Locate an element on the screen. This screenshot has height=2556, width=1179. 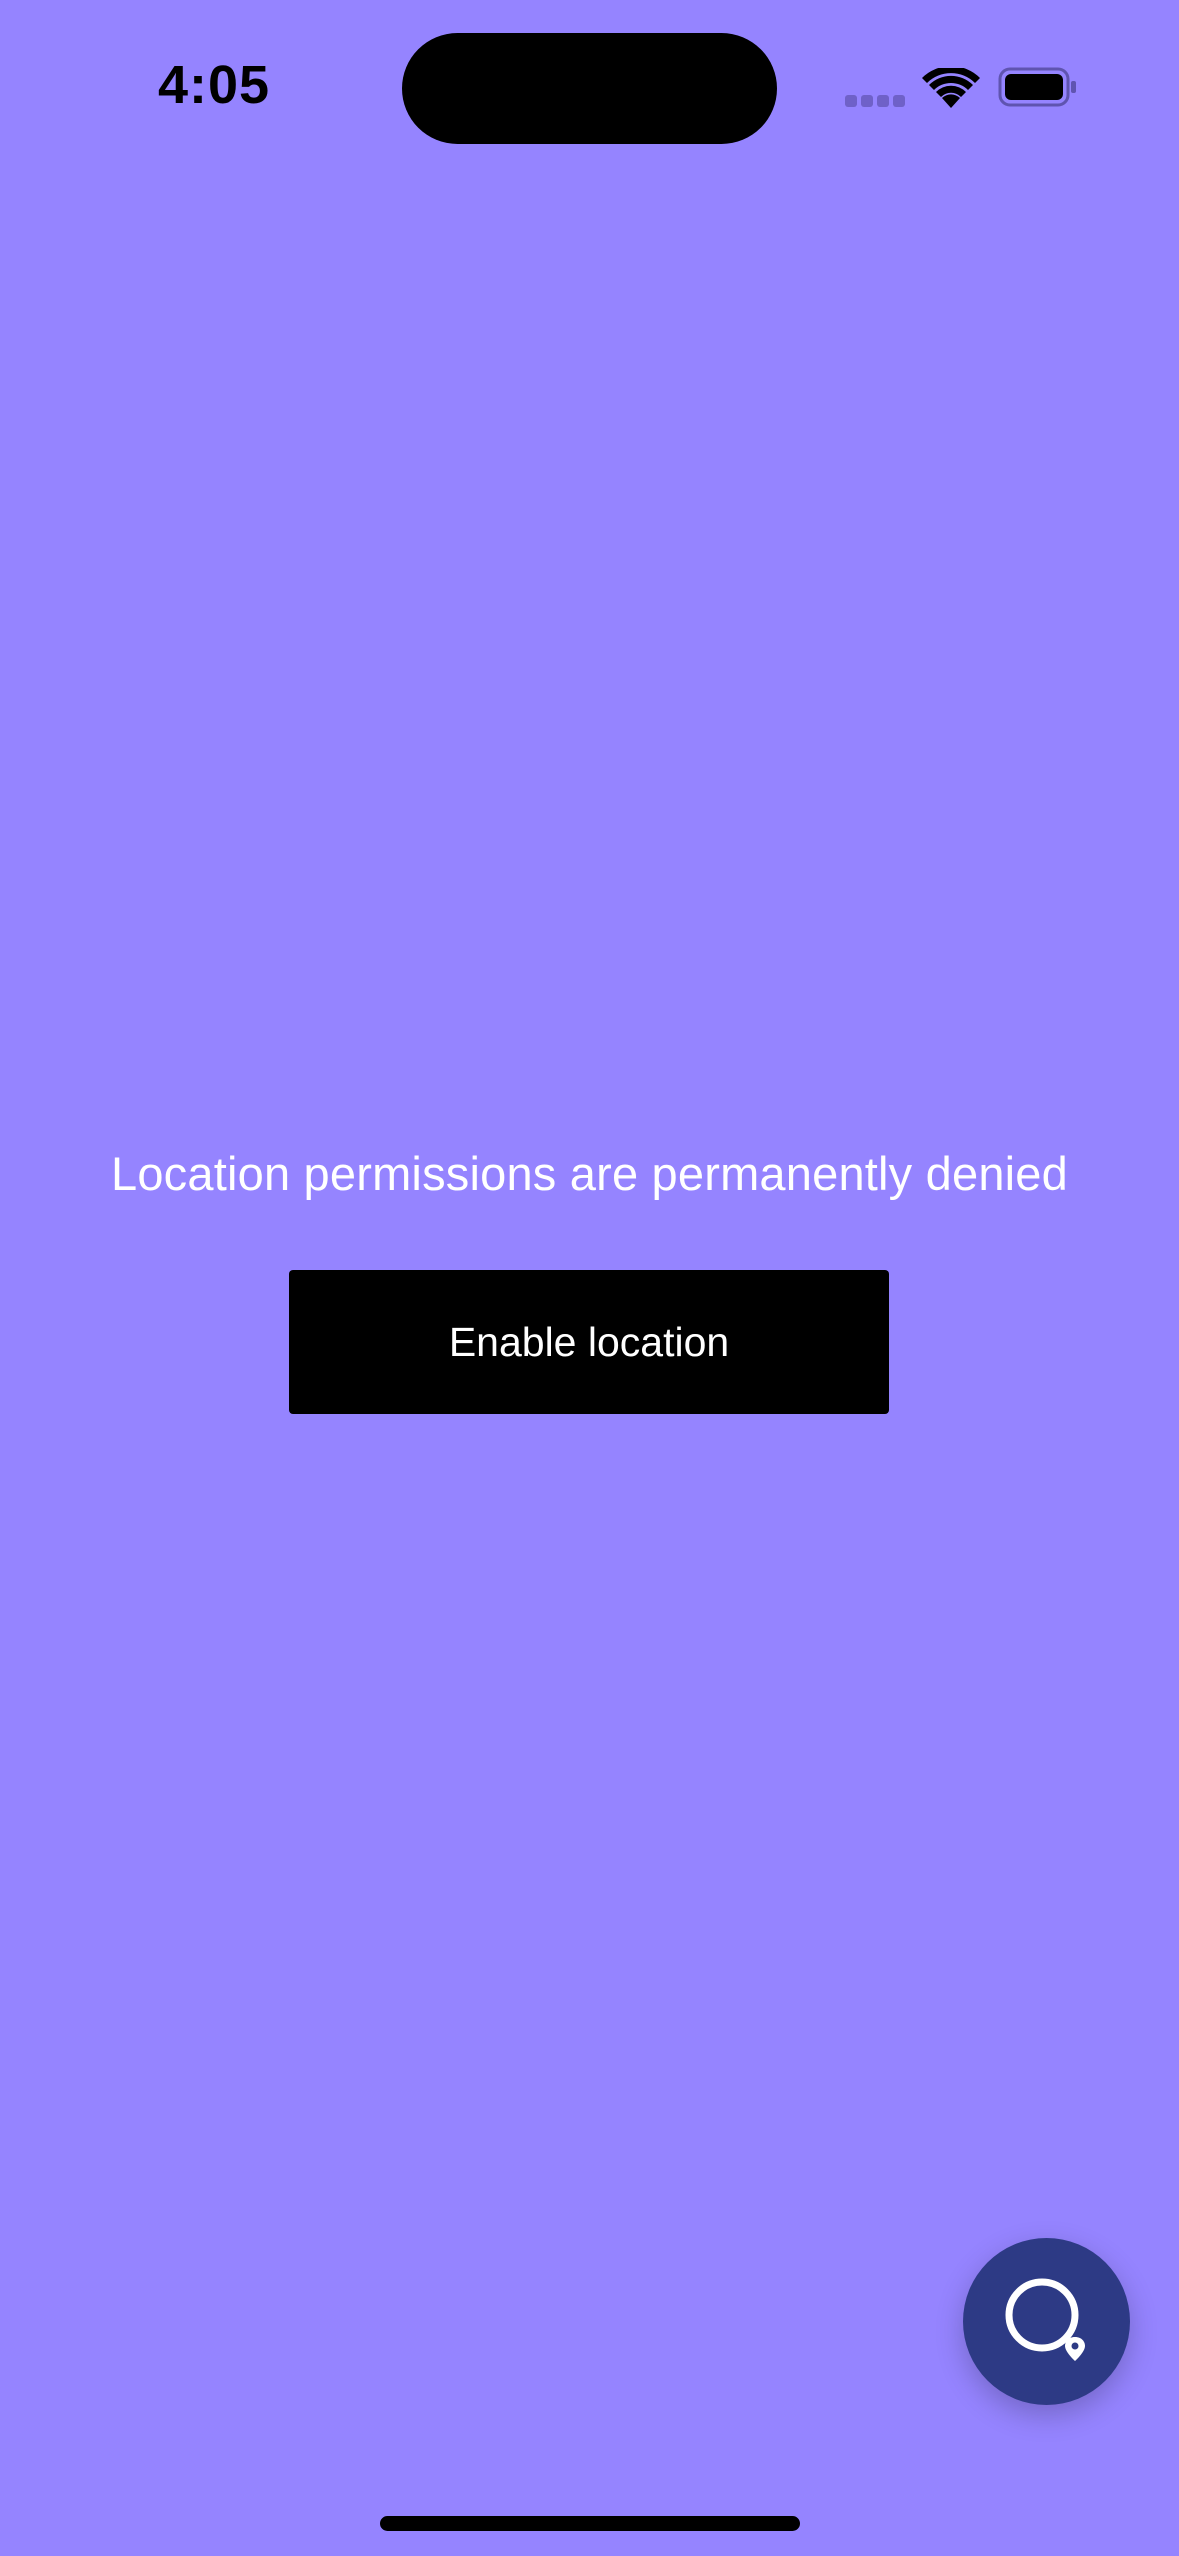
battery-icon is located at coordinates (1038, 87).